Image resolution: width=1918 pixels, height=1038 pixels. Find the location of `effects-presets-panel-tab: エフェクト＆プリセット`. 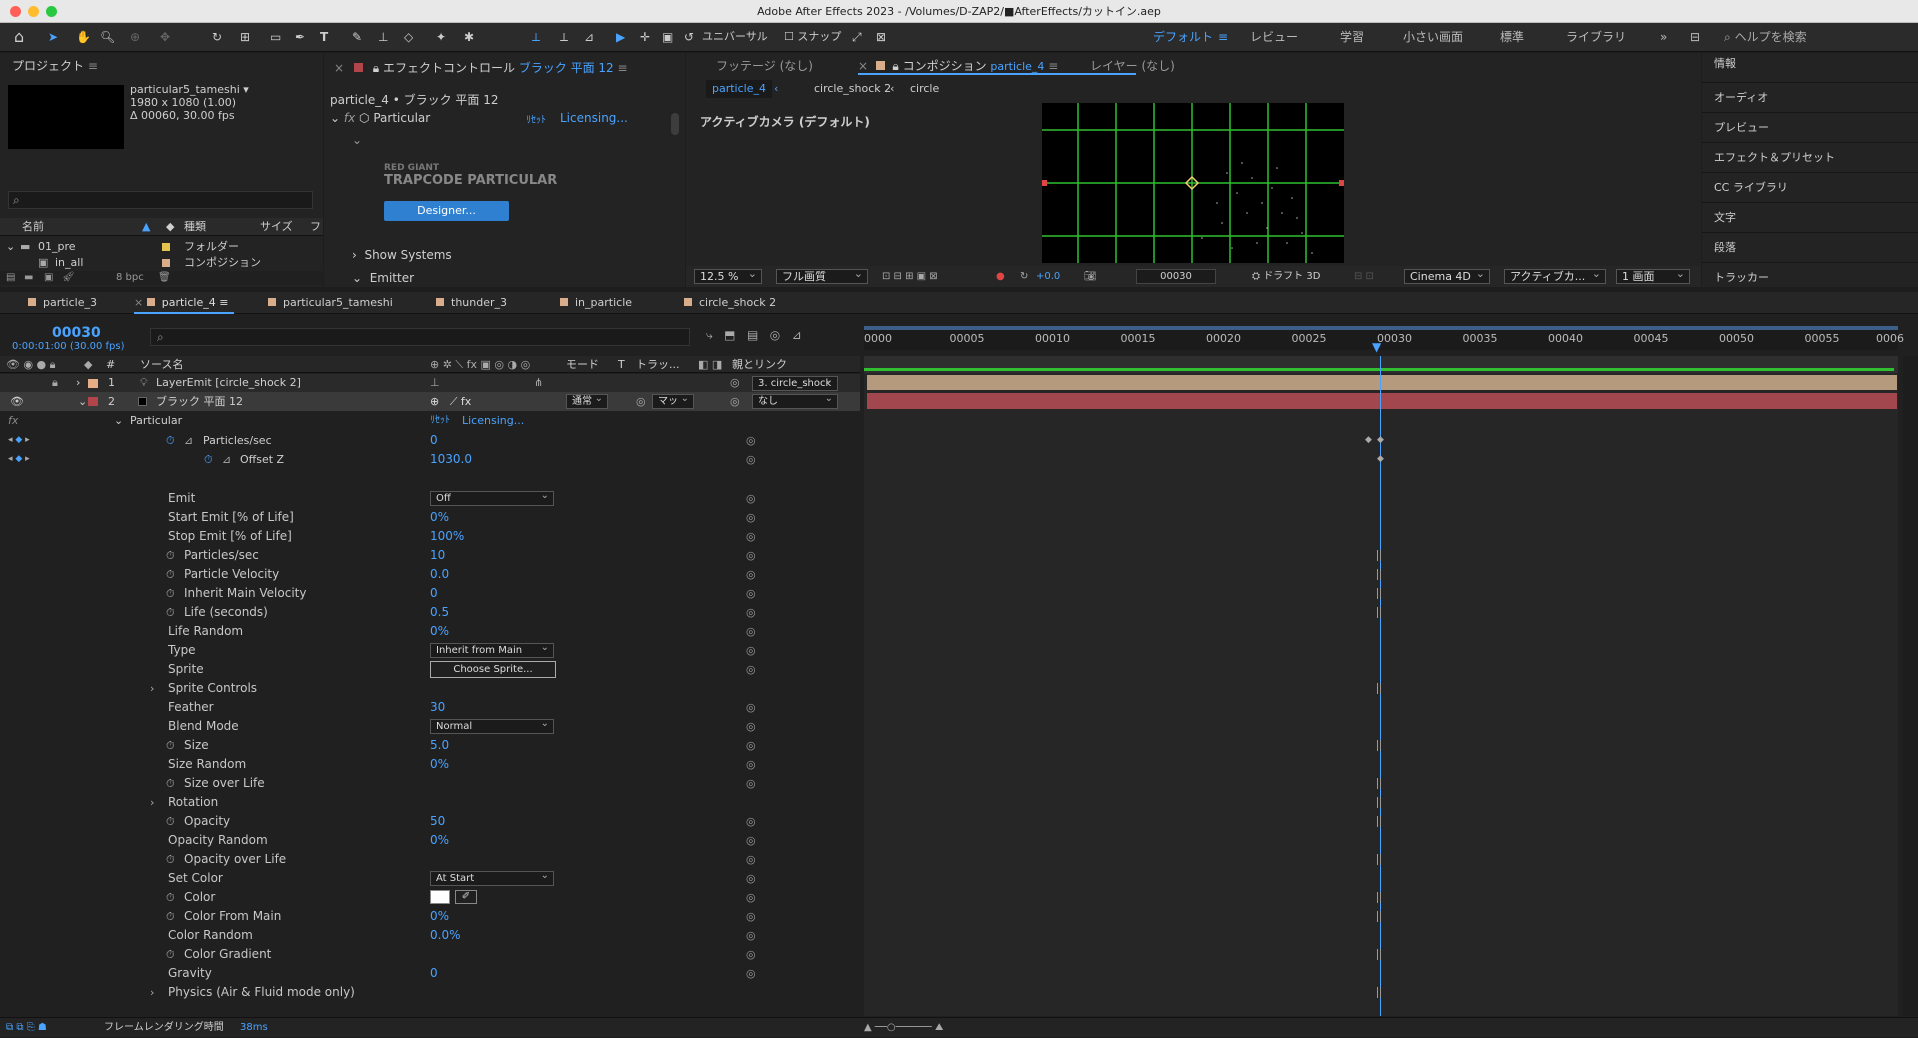

effects-presets-panel-tab: エフェクト＆プリセット is located at coordinates (1810, 158).